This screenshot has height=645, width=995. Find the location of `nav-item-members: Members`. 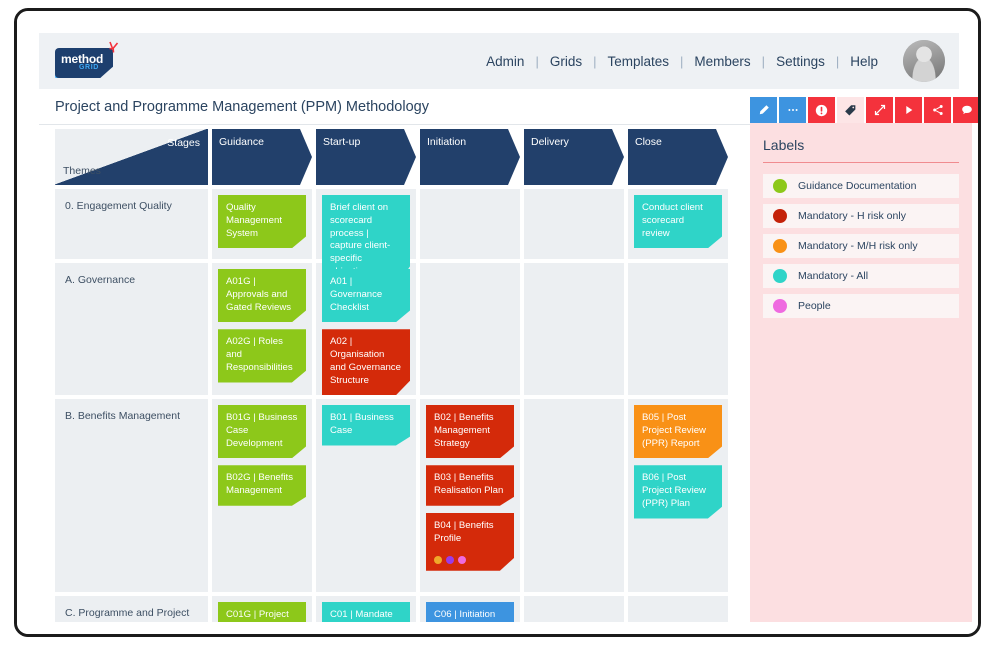

nav-item-members: Members is located at coordinates (722, 61).